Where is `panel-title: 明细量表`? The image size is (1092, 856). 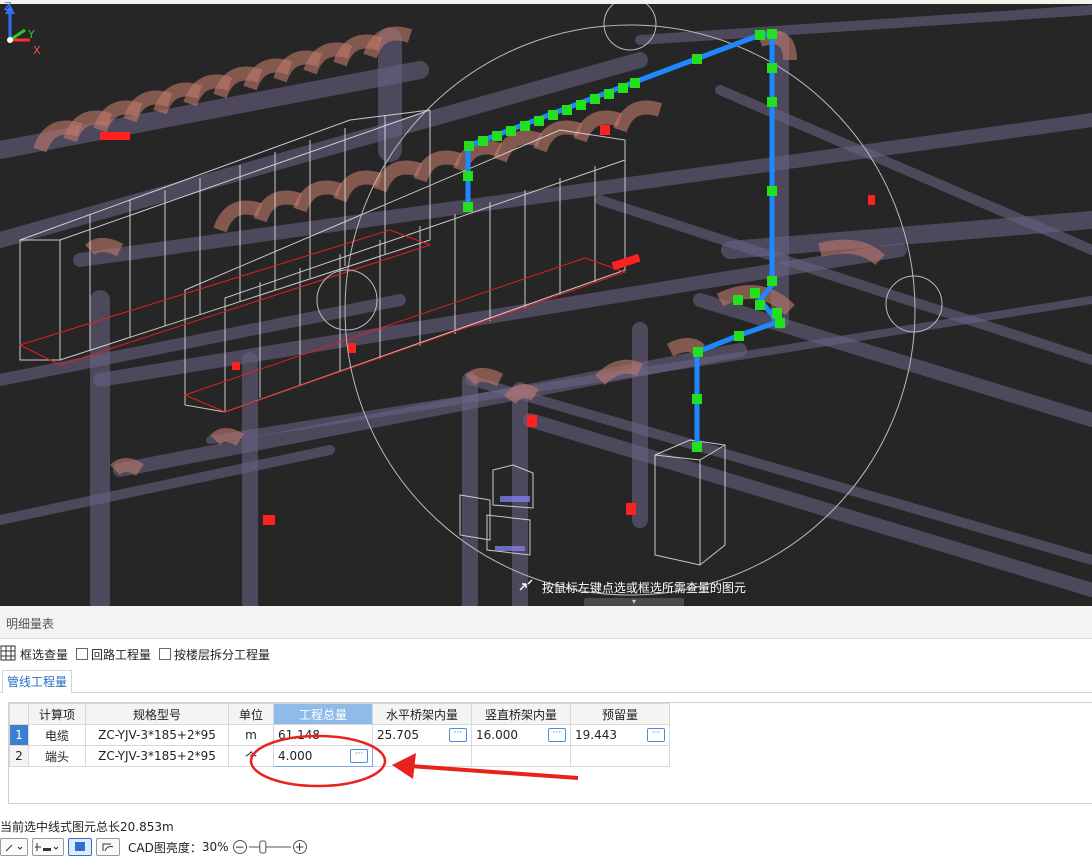 panel-title: 明细量表 is located at coordinates (30, 624).